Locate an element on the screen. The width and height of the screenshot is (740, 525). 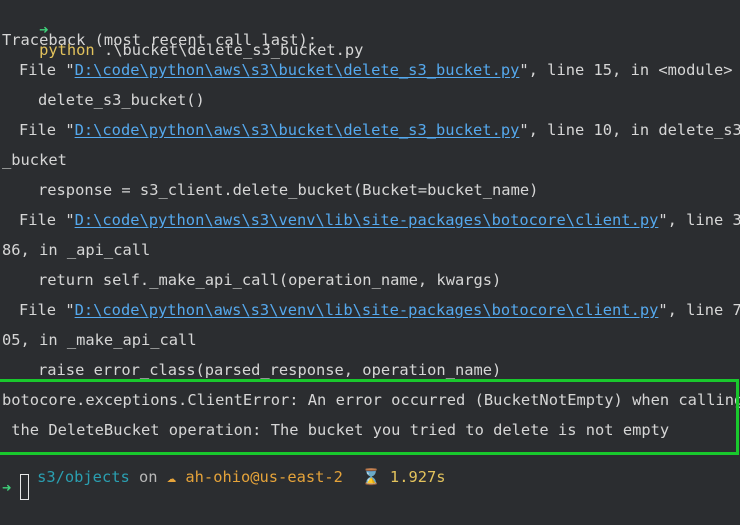
traceback-frame-wrap: 86, in _api_call is located at coordinates (76, 250).